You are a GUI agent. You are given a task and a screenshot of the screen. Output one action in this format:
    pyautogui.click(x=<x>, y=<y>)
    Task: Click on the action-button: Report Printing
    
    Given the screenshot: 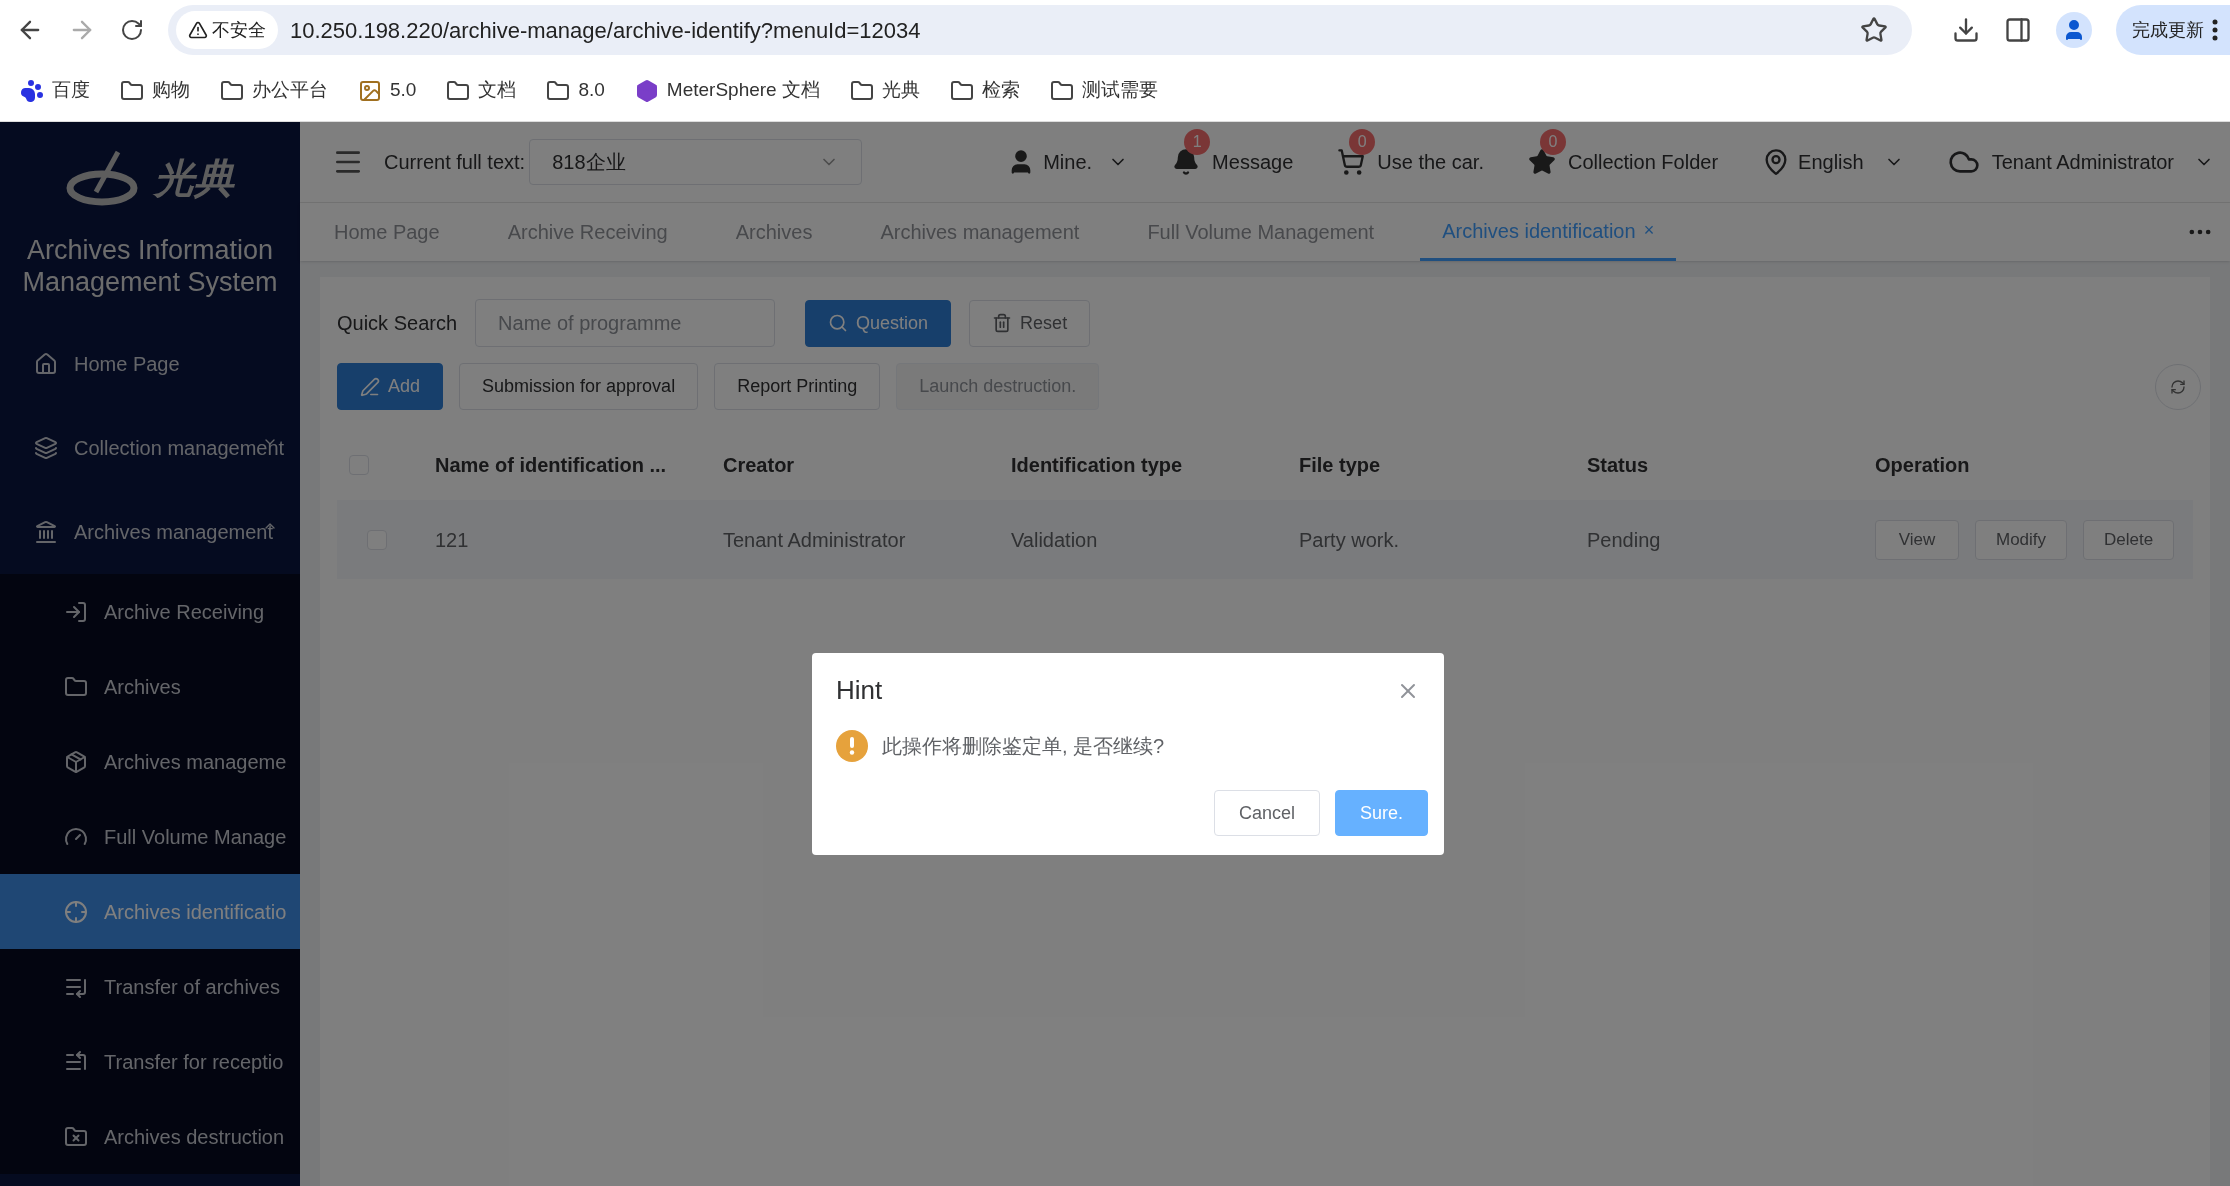 What is the action you would take?
    pyautogui.click(x=797, y=386)
    